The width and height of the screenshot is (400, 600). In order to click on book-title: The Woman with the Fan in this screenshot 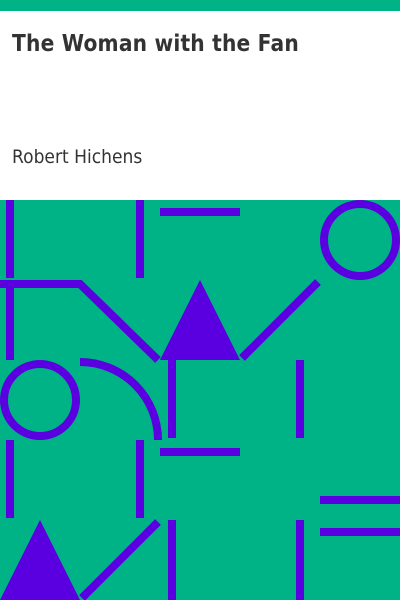, I will do `click(155, 44)`.